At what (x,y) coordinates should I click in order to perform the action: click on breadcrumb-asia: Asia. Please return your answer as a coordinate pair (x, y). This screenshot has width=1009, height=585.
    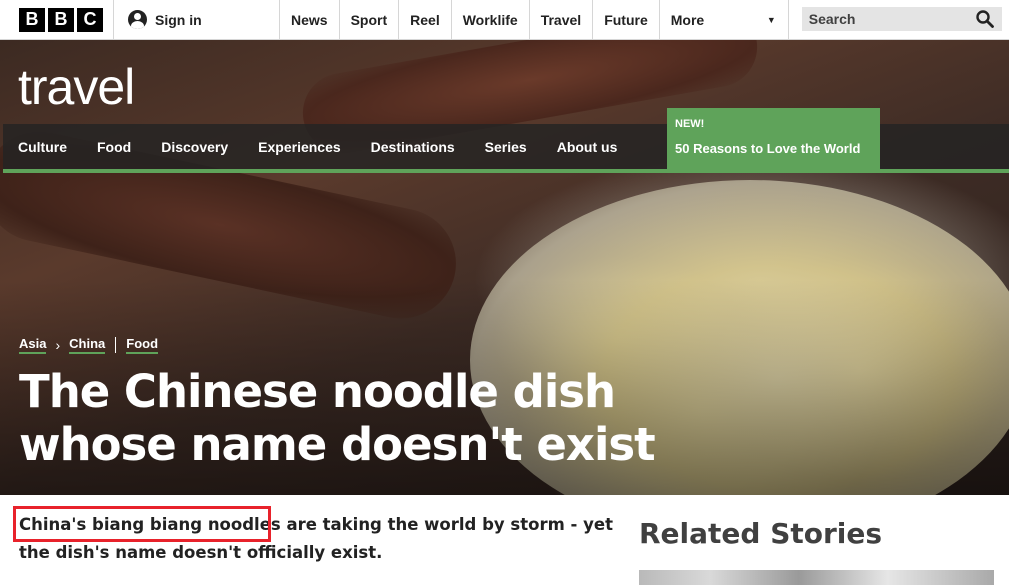
    Looking at the image, I should click on (33, 345).